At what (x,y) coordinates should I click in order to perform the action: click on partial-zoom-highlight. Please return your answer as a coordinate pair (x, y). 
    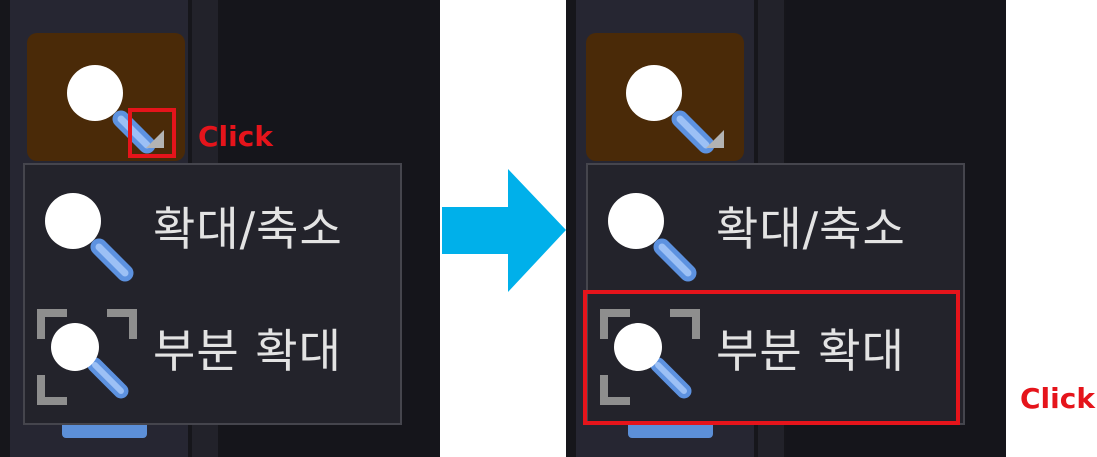
    Looking at the image, I should click on (771, 357).